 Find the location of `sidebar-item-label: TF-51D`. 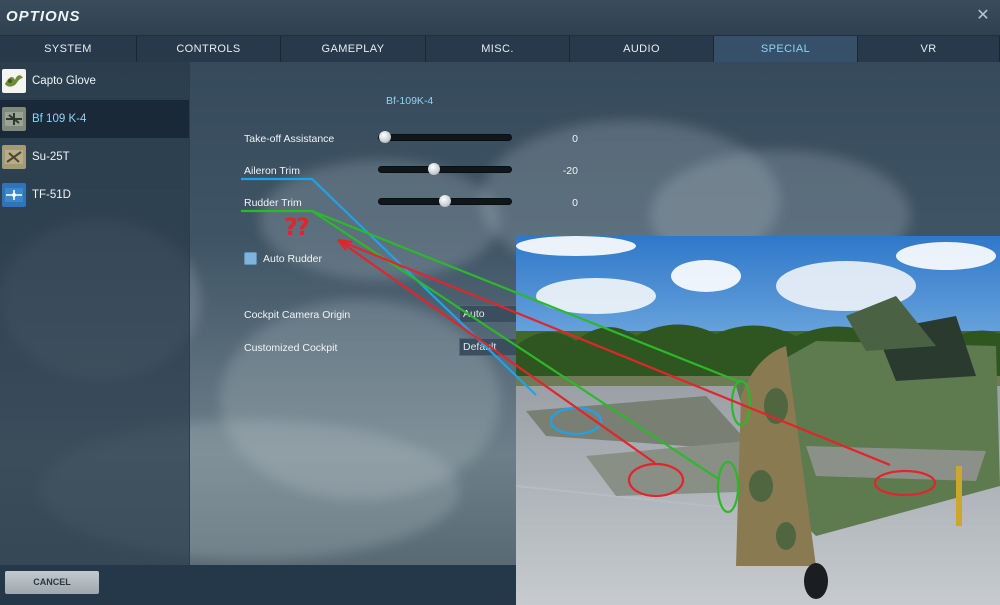

sidebar-item-label: TF-51D is located at coordinates (51, 195).